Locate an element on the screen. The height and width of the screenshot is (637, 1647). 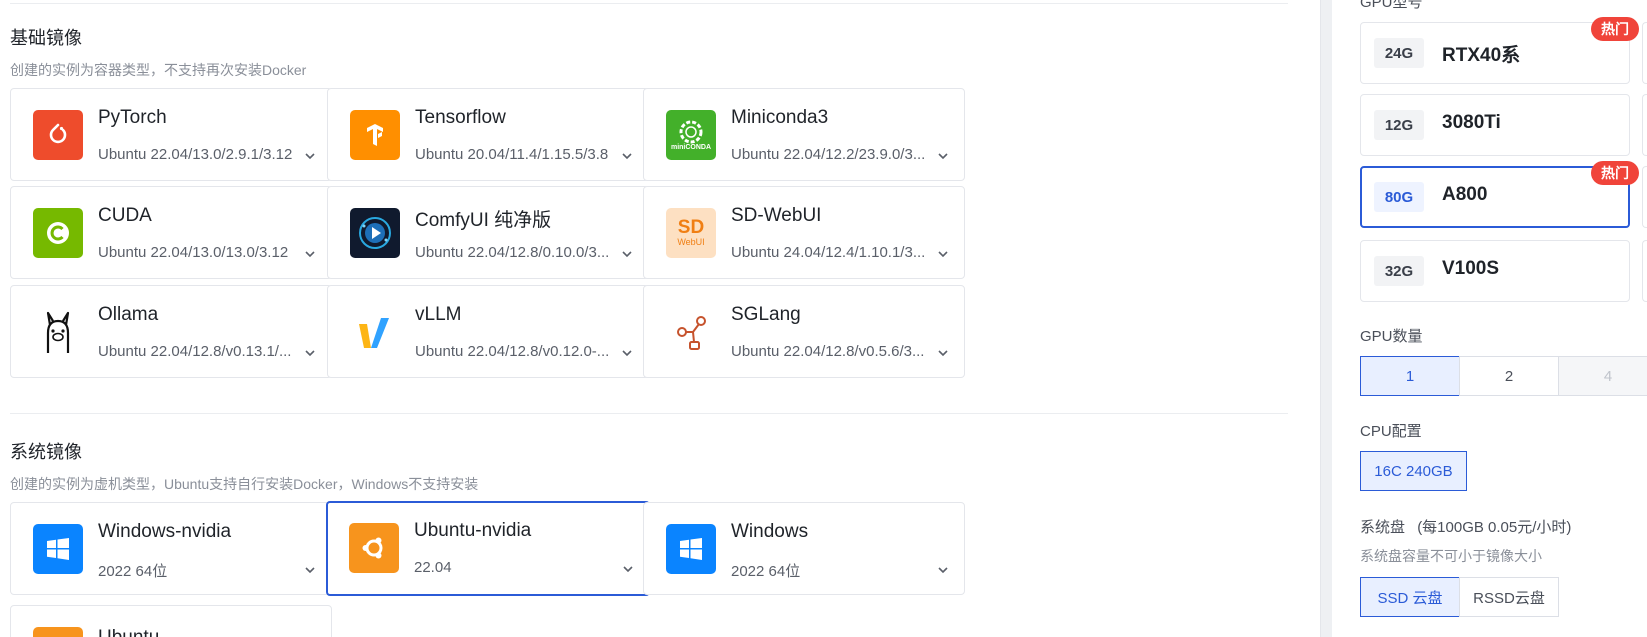
gpu-memory-tag: 80G is located at coordinates (1399, 197).